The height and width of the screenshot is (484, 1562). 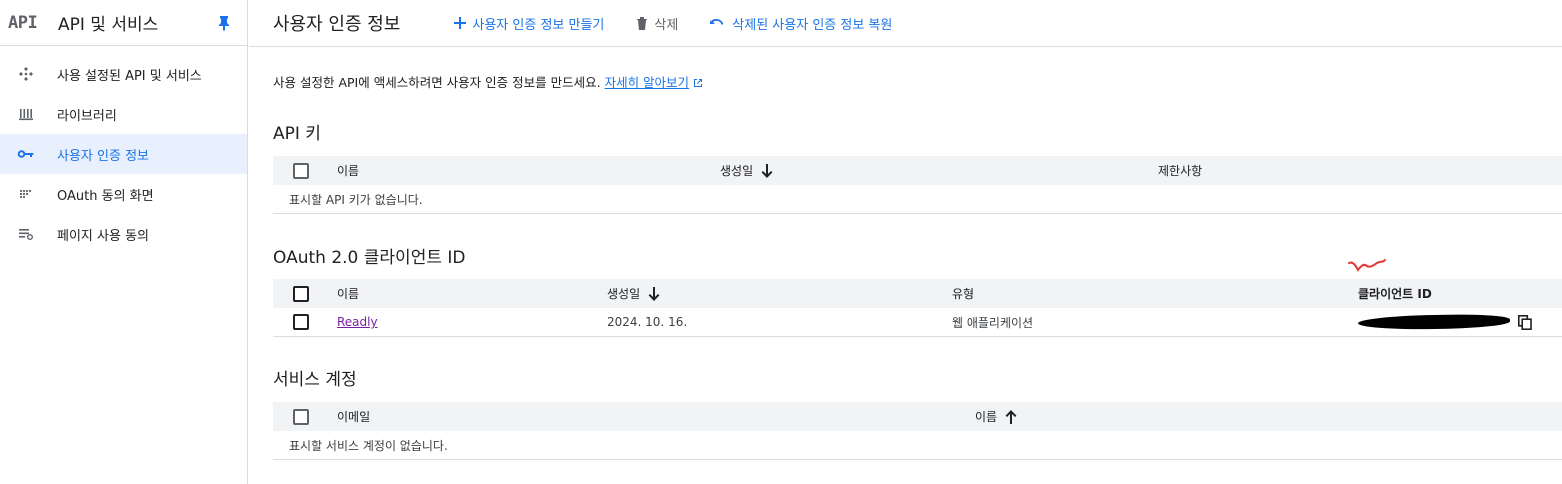 What do you see at coordinates (812, 25) in the screenshot?
I see `restore-deleted-label: 삭제된 사용자 인증 정보 복원` at bounding box center [812, 25].